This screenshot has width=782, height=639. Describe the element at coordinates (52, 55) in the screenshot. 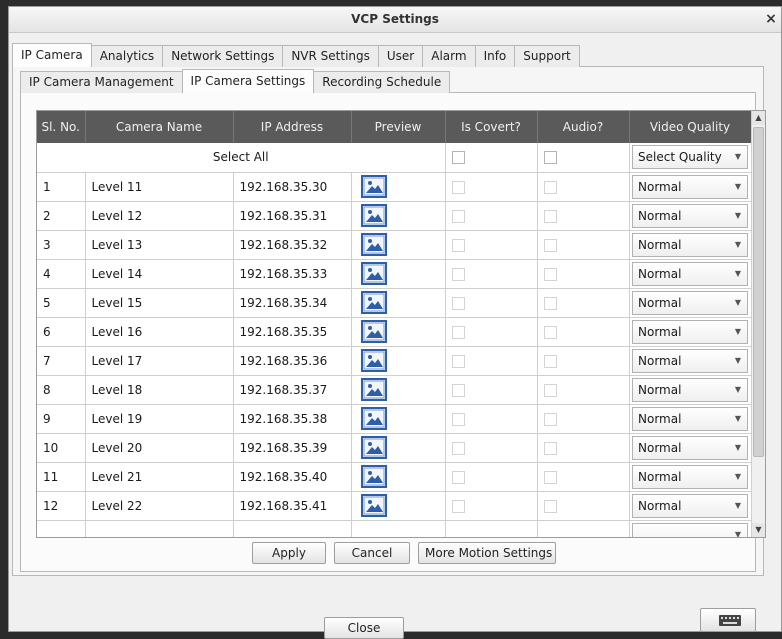

I see `tab-ip-camera: IP Camera` at that location.